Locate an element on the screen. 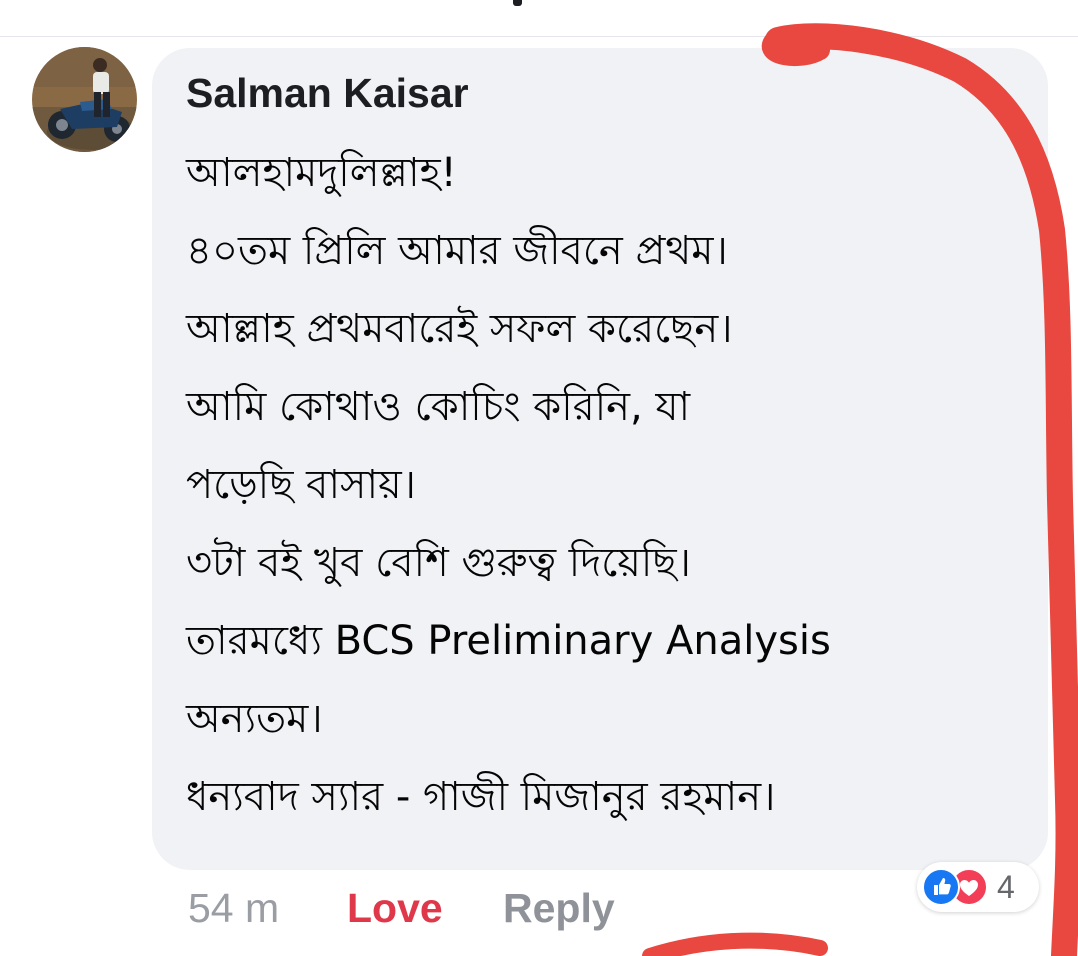 This screenshot has height=956, width=1078. comment-line: আল্লাহ প্রথমবারেই সফল করেছেন। is located at coordinates (459, 329).